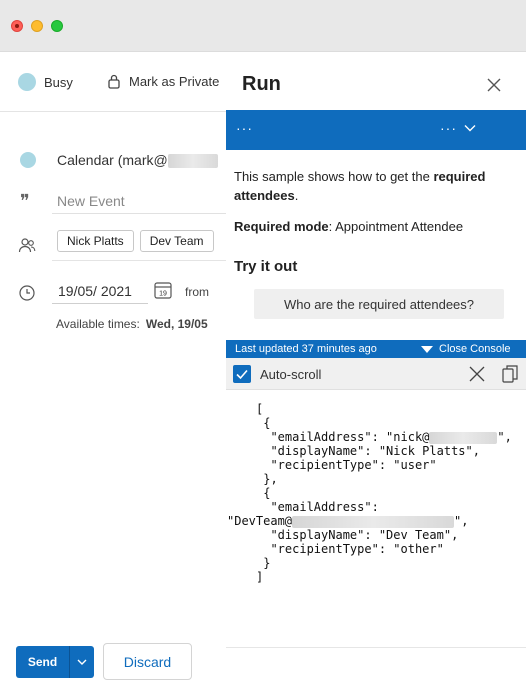  What do you see at coordinates (135, 241) in the screenshot?
I see `attendee-list: Nick Platts Dev Team` at bounding box center [135, 241].